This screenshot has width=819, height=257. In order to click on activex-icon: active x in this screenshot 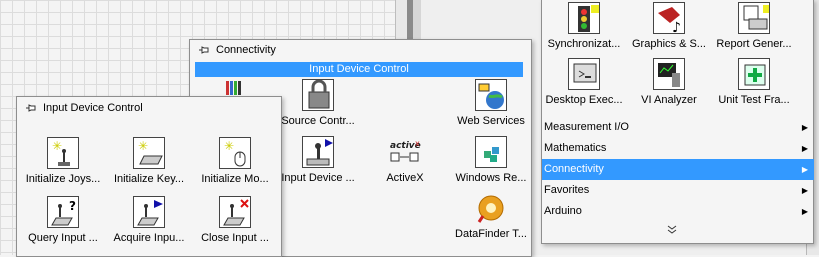, I will do `click(405, 152)`.